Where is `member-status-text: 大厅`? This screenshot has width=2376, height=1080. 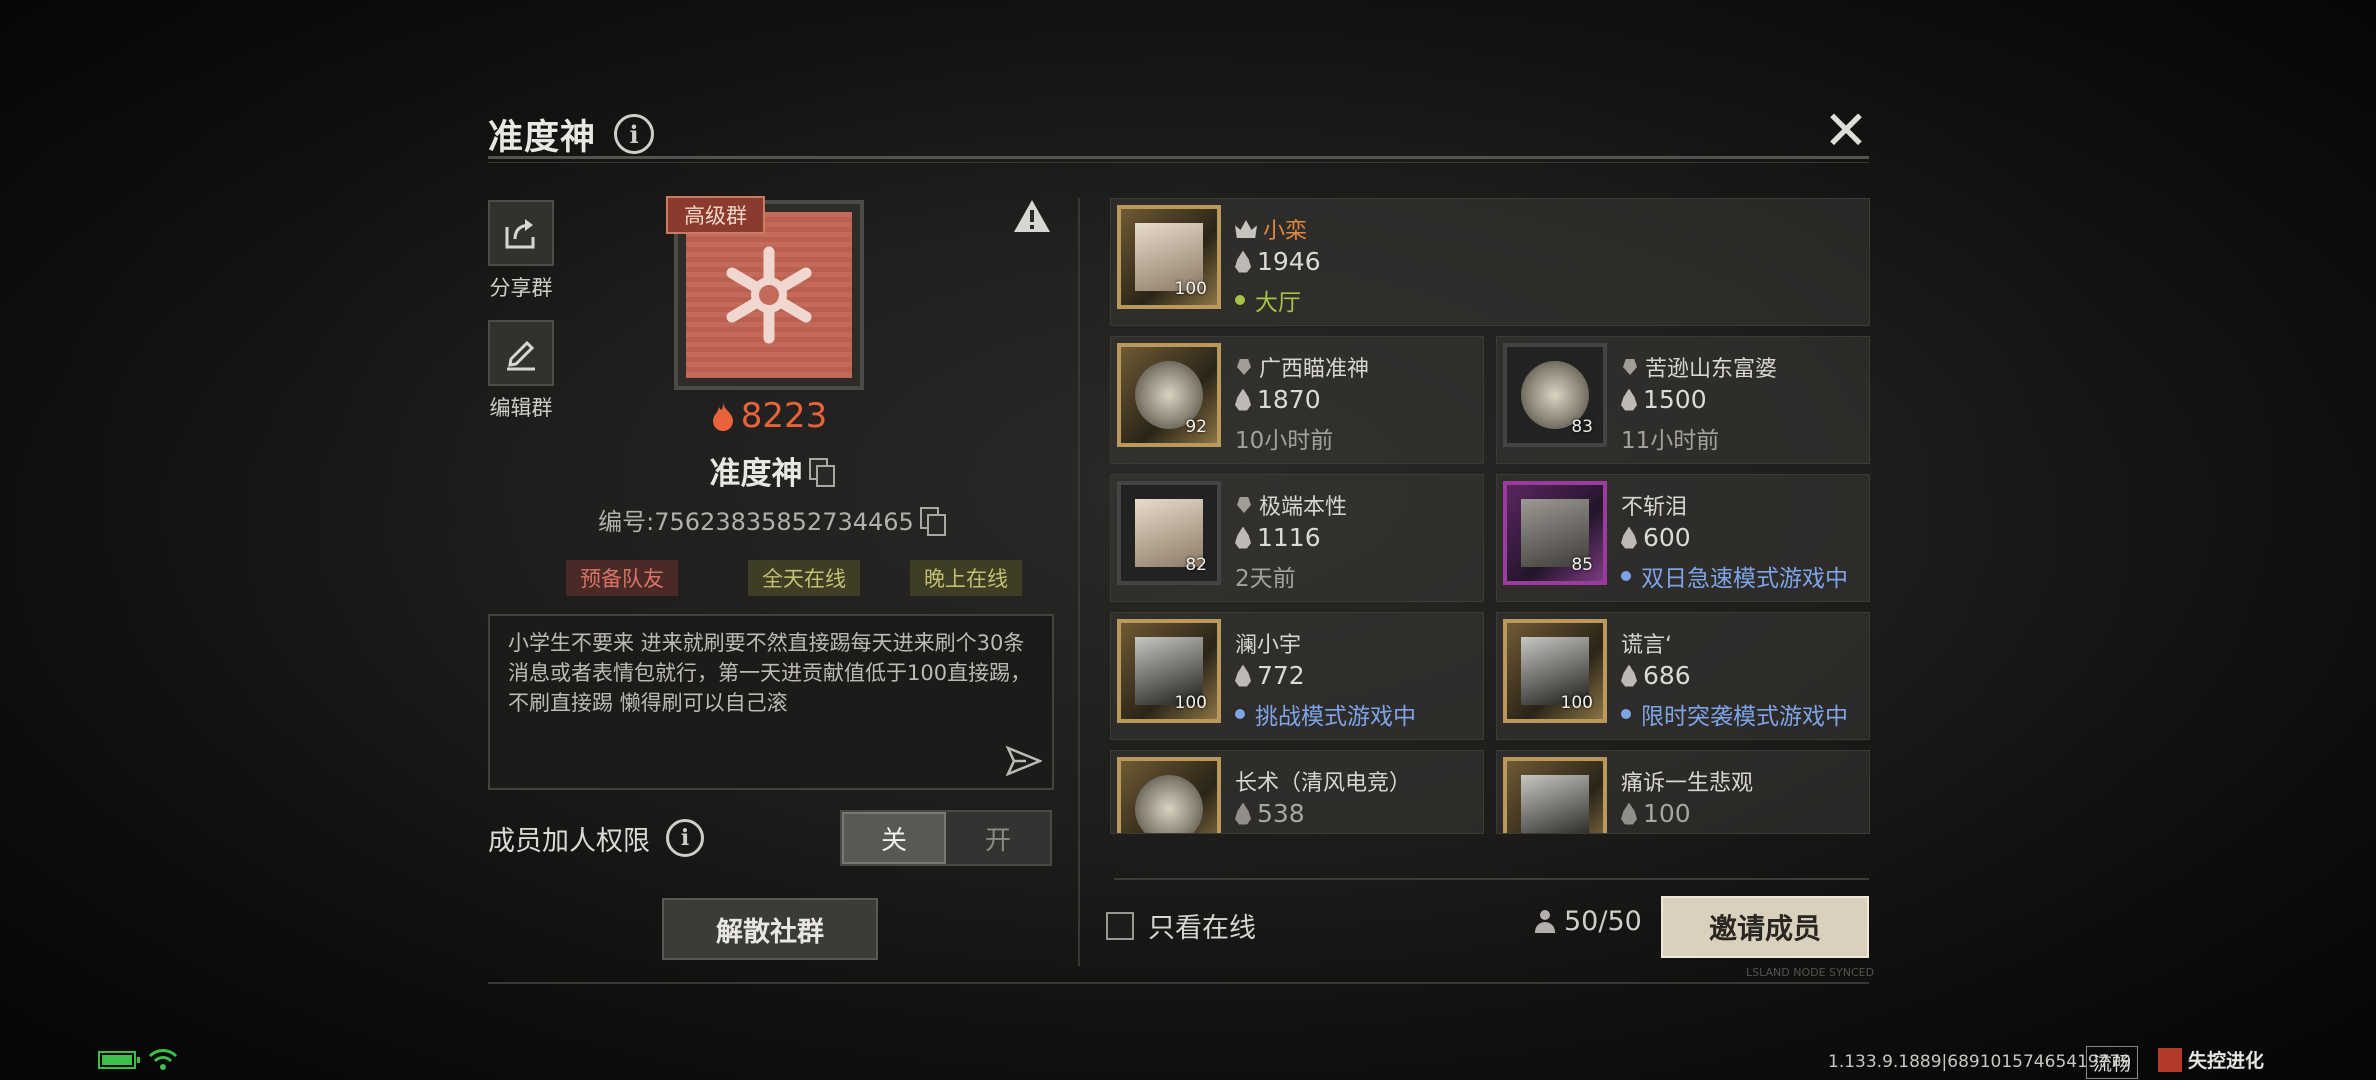
member-status-text: 大厅 is located at coordinates (1278, 303).